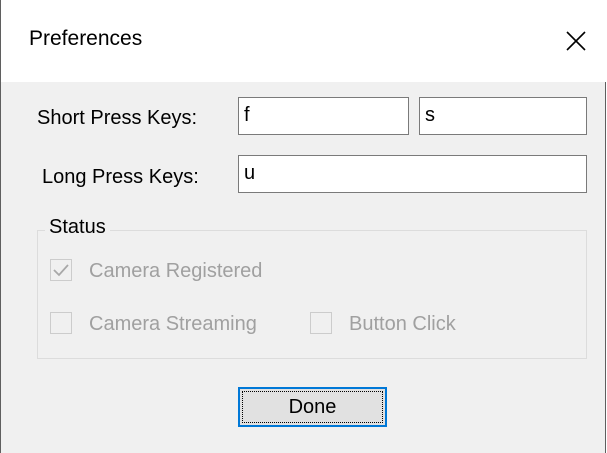 This screenshot has height=453, width=607. Describe the element at coordinates (86, 38) in the screenshot. I see `window-title: Preferences` at that location.